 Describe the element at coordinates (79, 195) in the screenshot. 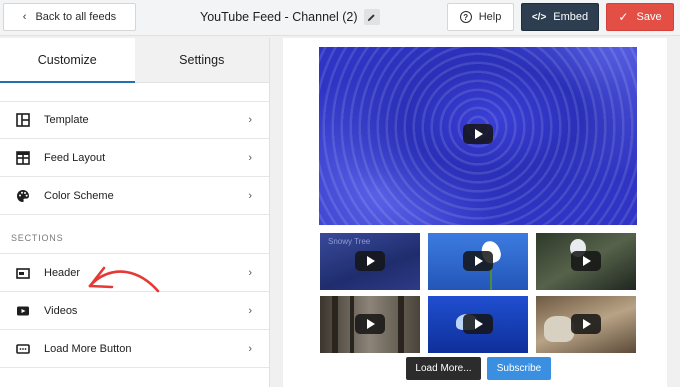

I see `sidebar-item-label: Color Scheme` at that location.